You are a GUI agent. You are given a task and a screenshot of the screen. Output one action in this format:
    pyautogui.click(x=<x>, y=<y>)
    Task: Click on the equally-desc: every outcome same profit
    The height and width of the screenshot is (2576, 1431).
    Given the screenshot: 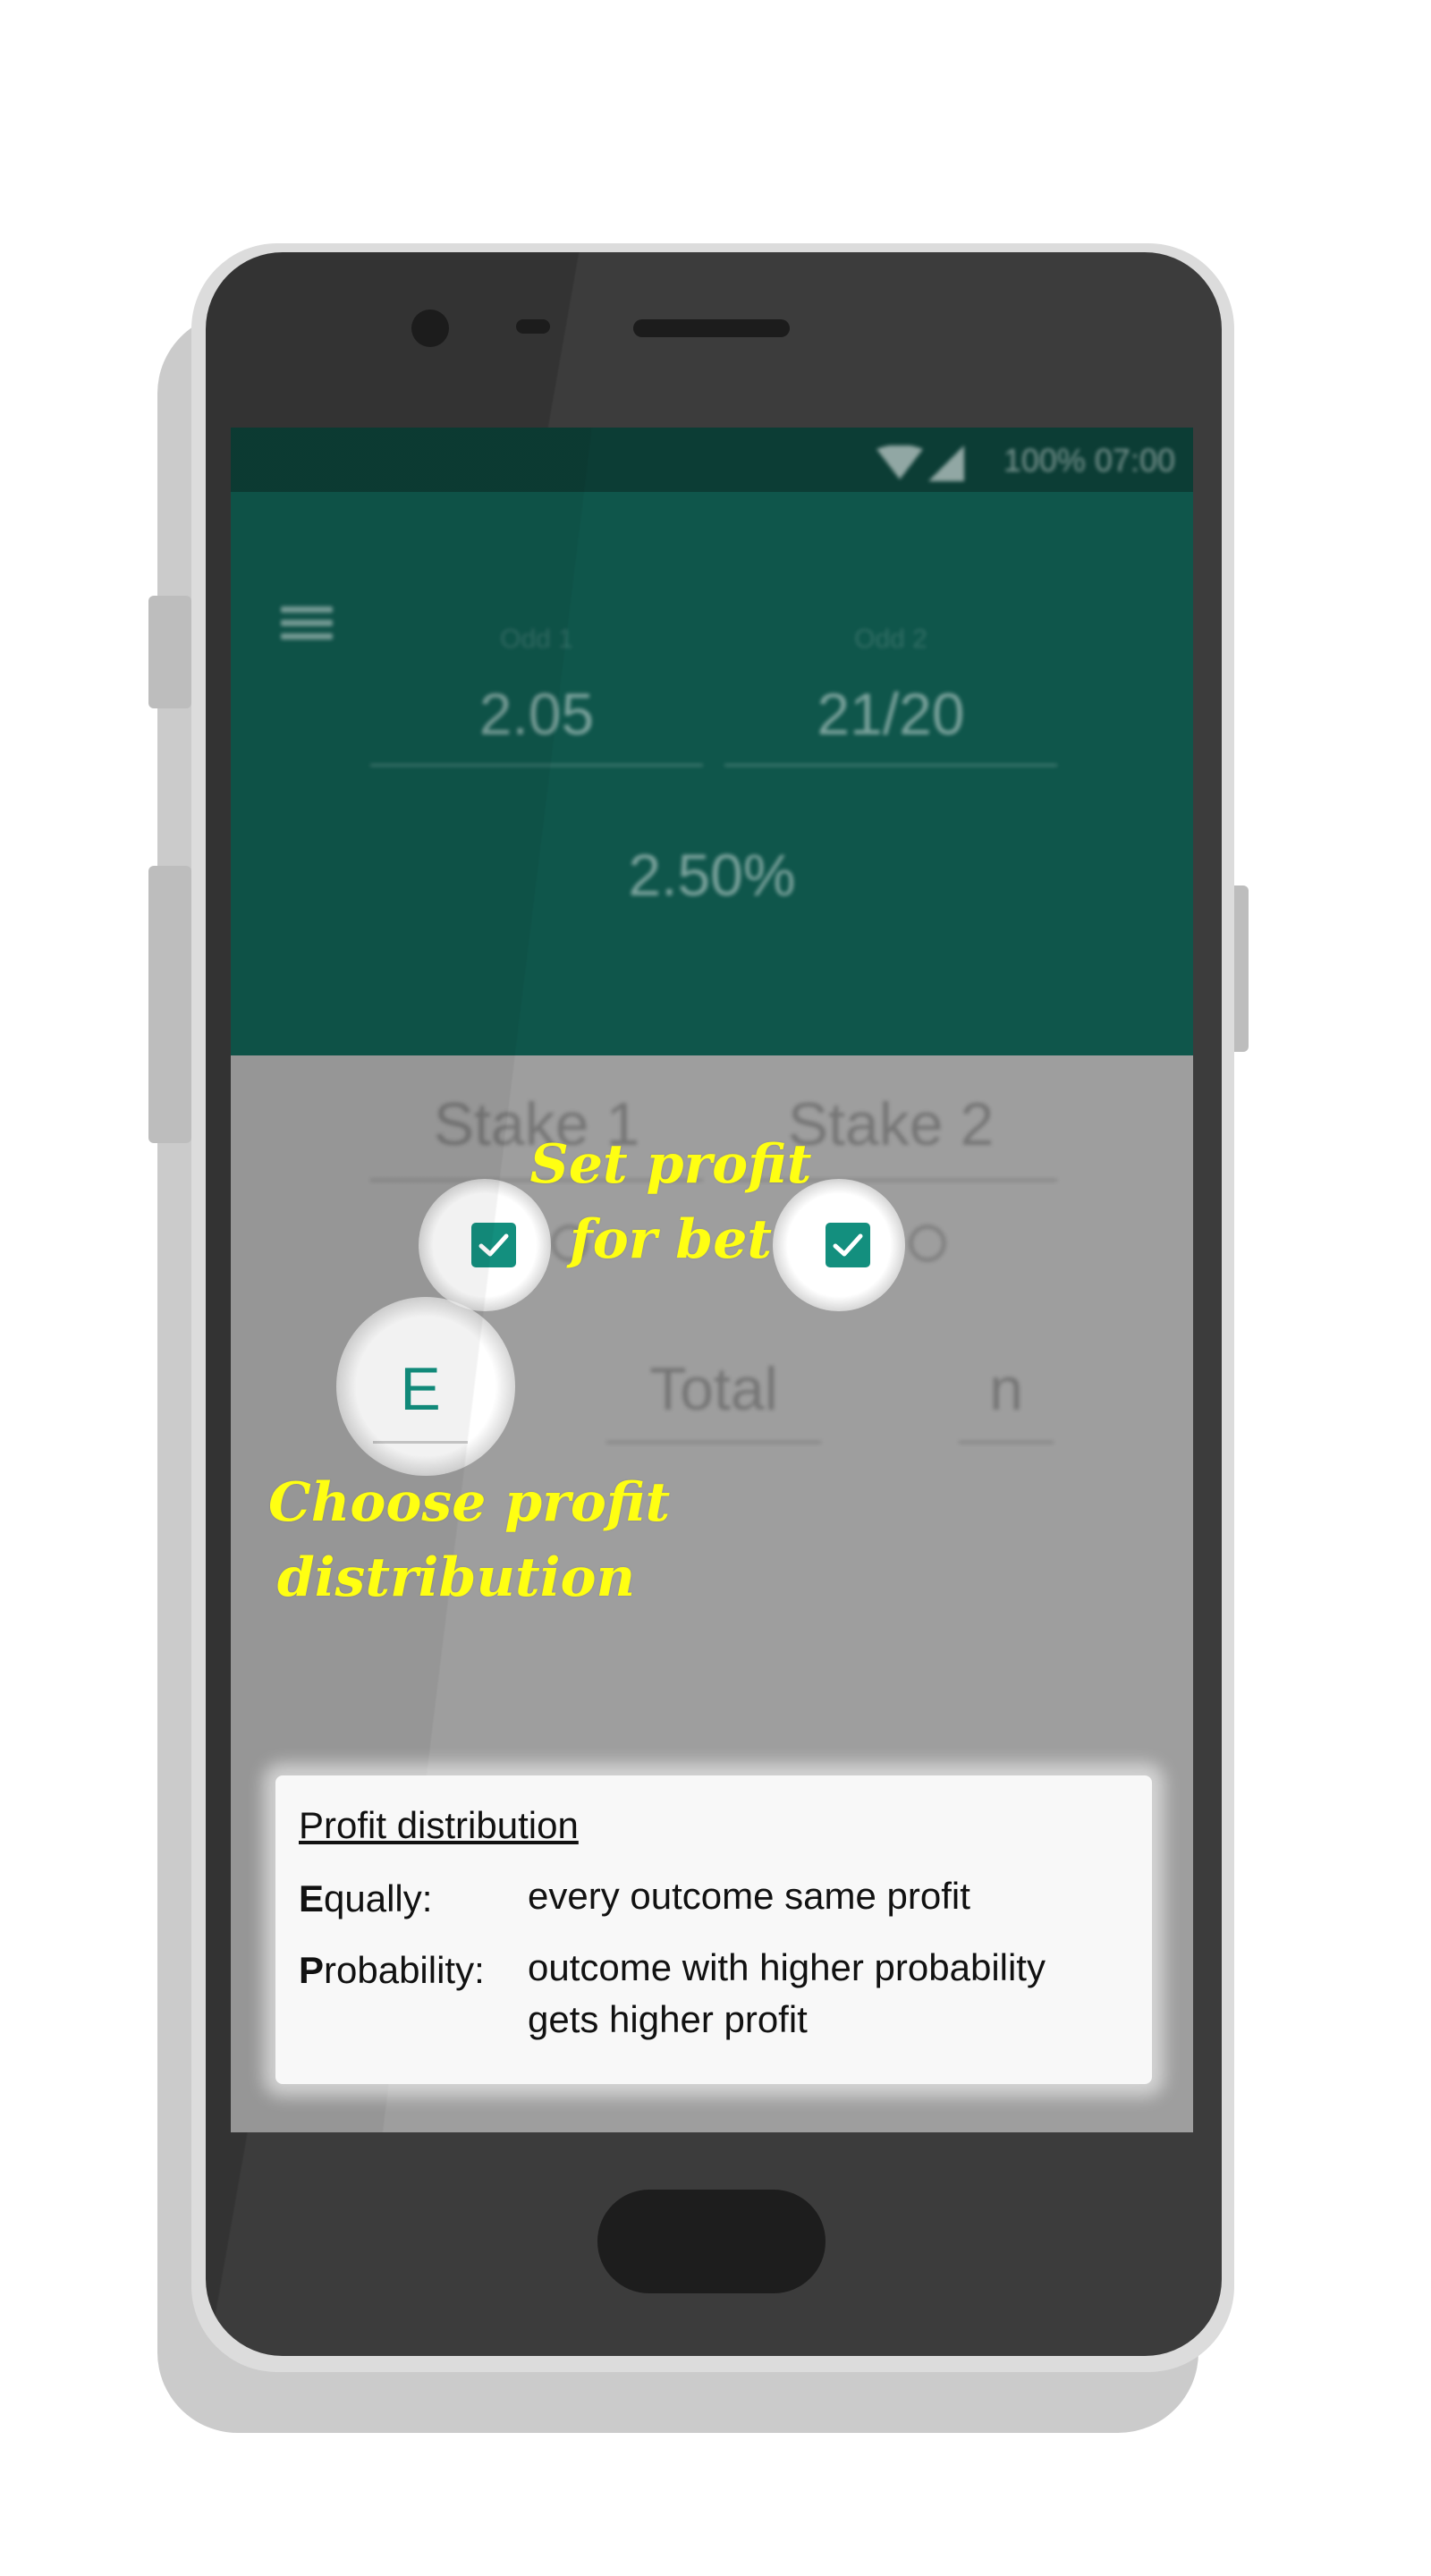 What is the action you would take?
    pyautogui.click(x=749, y=1896)
    